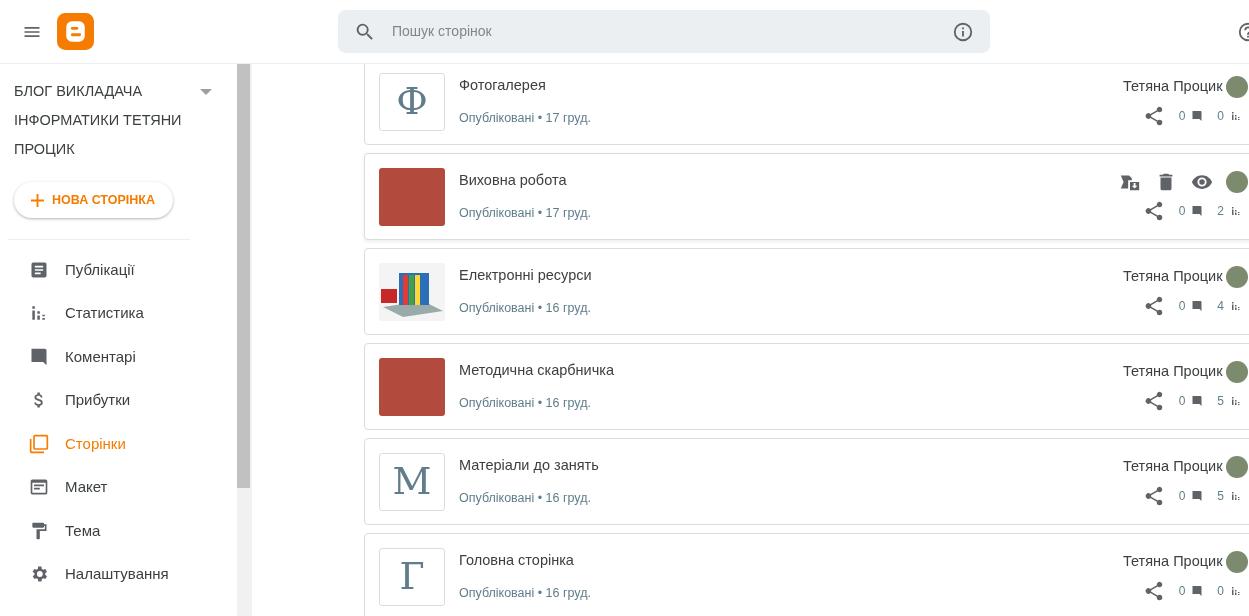 The image size is (1249, 616). What do you see at coordinates (412, 291) in the screenshot?
I see `books-laptop-drawing` at bounding box center [412, 291].